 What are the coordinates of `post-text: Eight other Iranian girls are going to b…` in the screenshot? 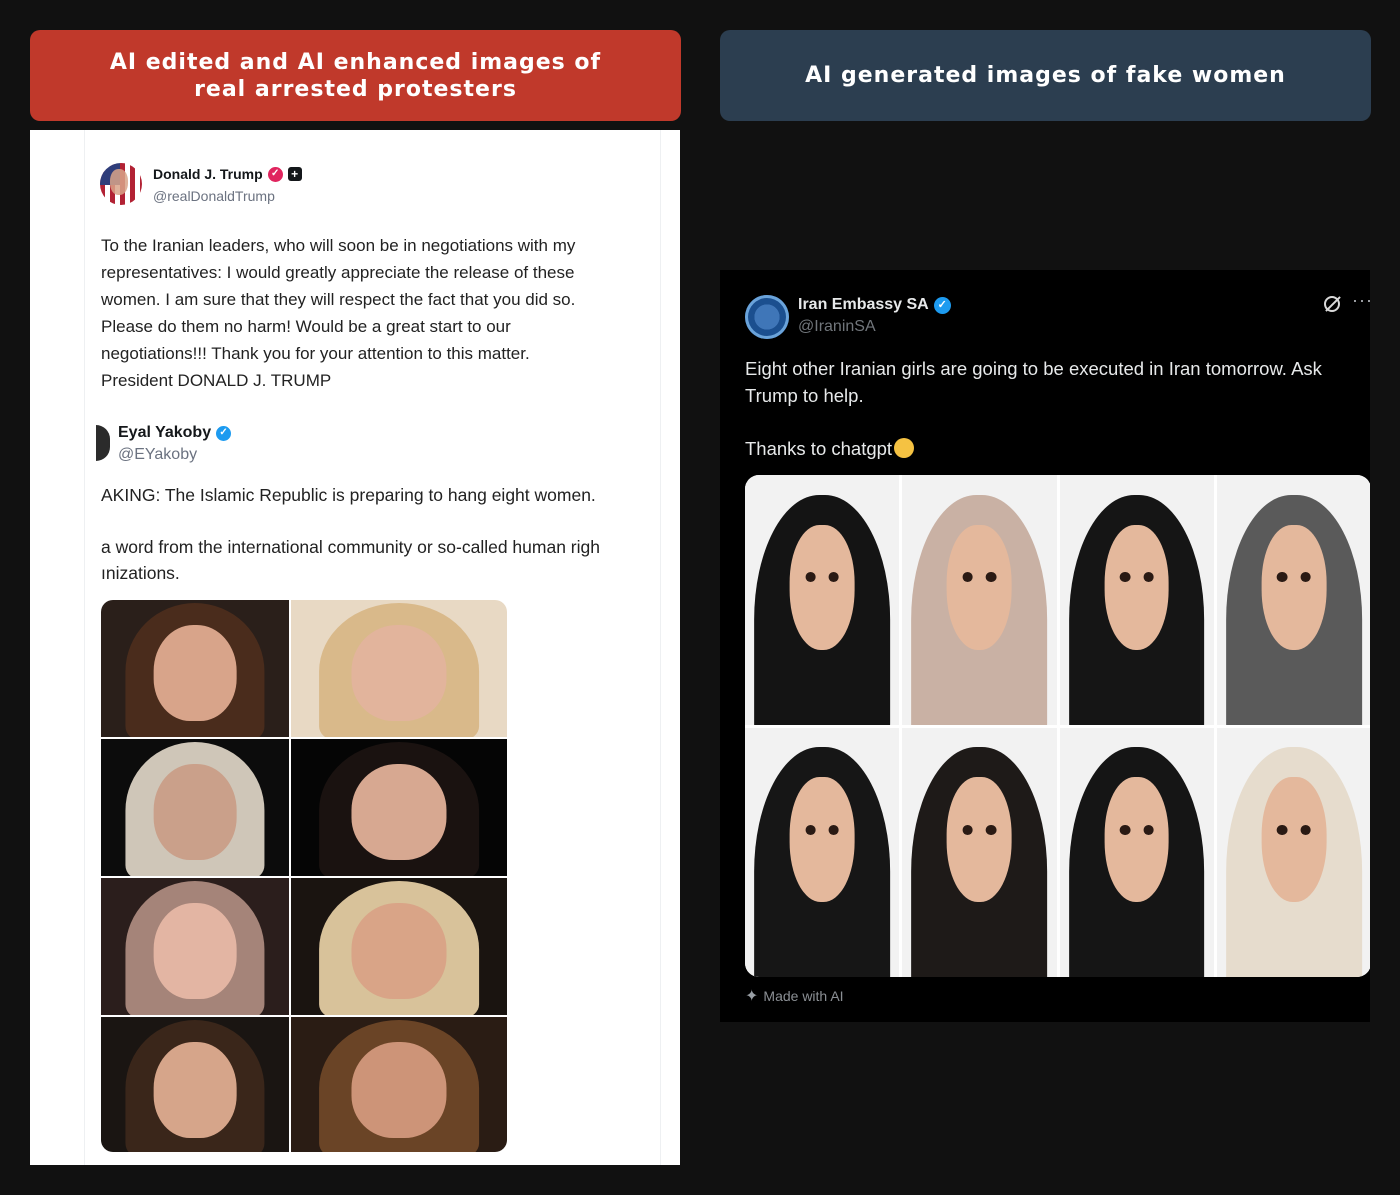 It's located at (1050, 408).